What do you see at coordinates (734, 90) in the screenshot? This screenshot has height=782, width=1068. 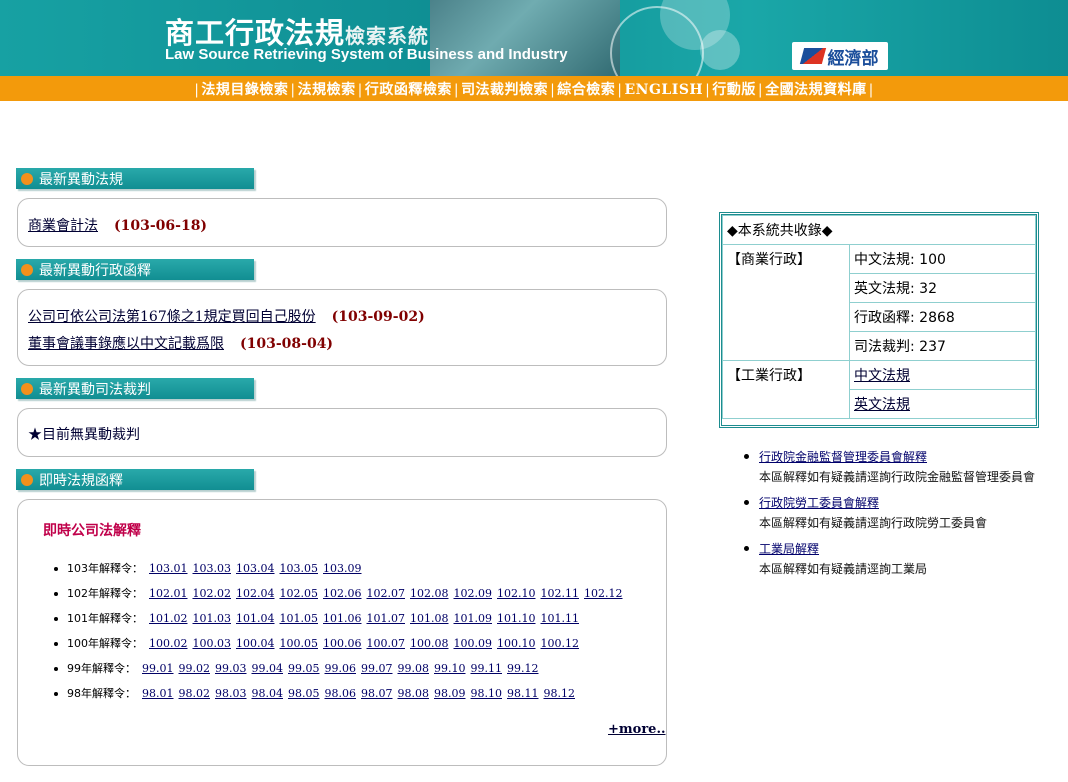 I see `nav-link: 行動版` at bounding box center [734, 90].